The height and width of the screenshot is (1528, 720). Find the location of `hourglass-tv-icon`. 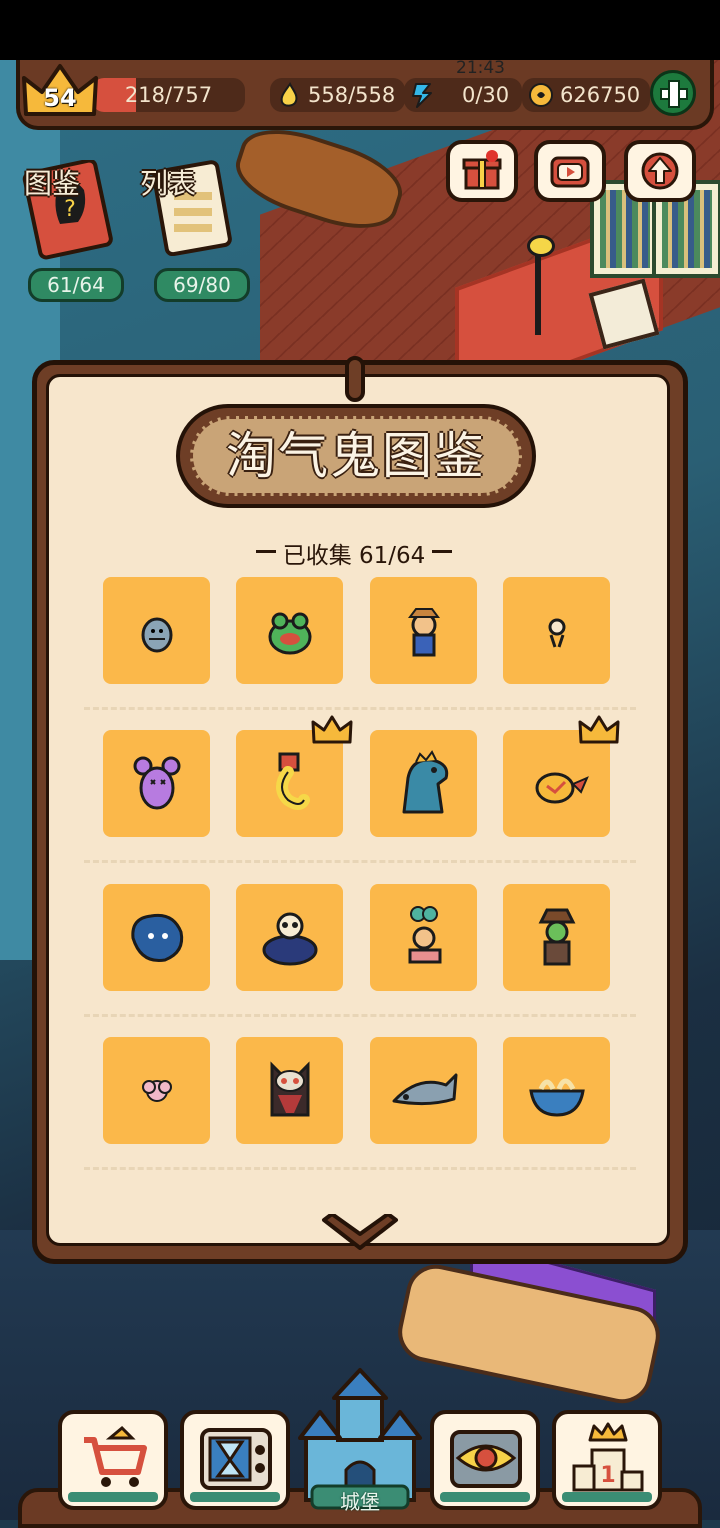

hourglass-tv-icon is located at coordinates (236, 1459).